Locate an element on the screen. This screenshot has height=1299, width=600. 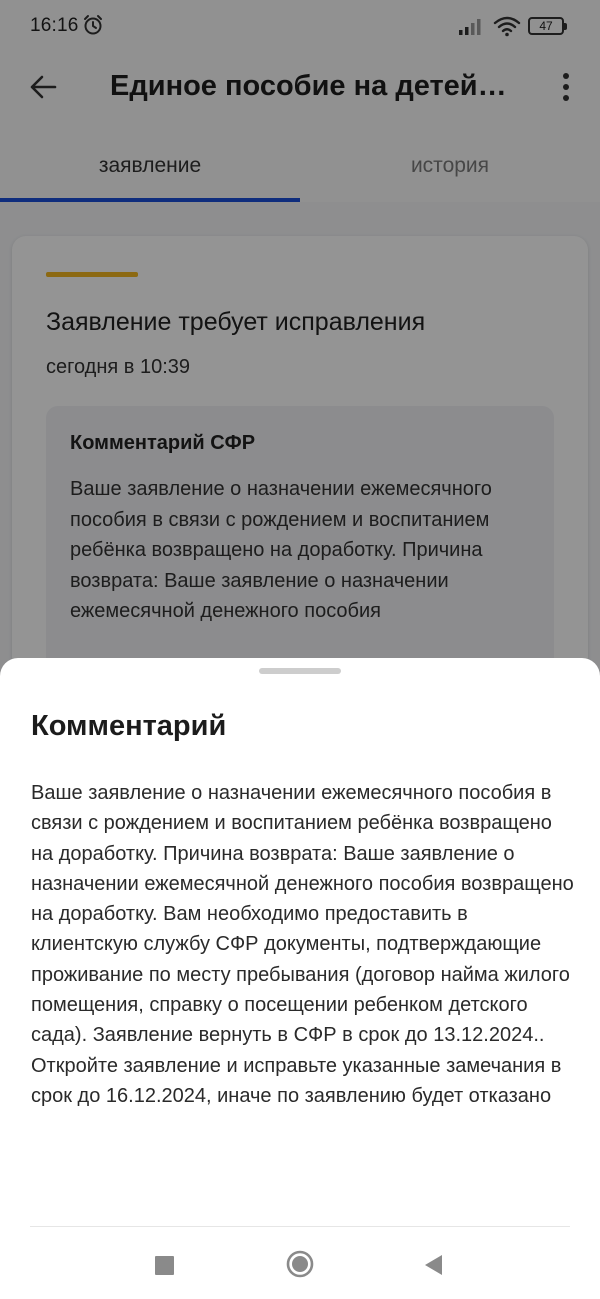
system-nav-bar is located at coordinates (300, 1263).